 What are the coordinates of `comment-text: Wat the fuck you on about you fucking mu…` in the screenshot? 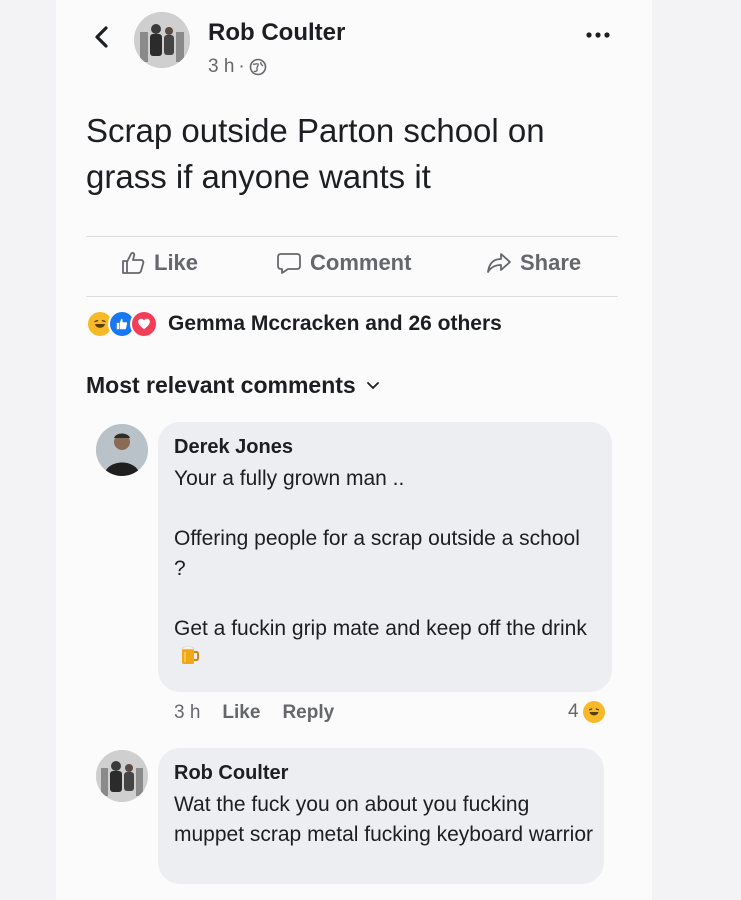 It's located at (384, 819).